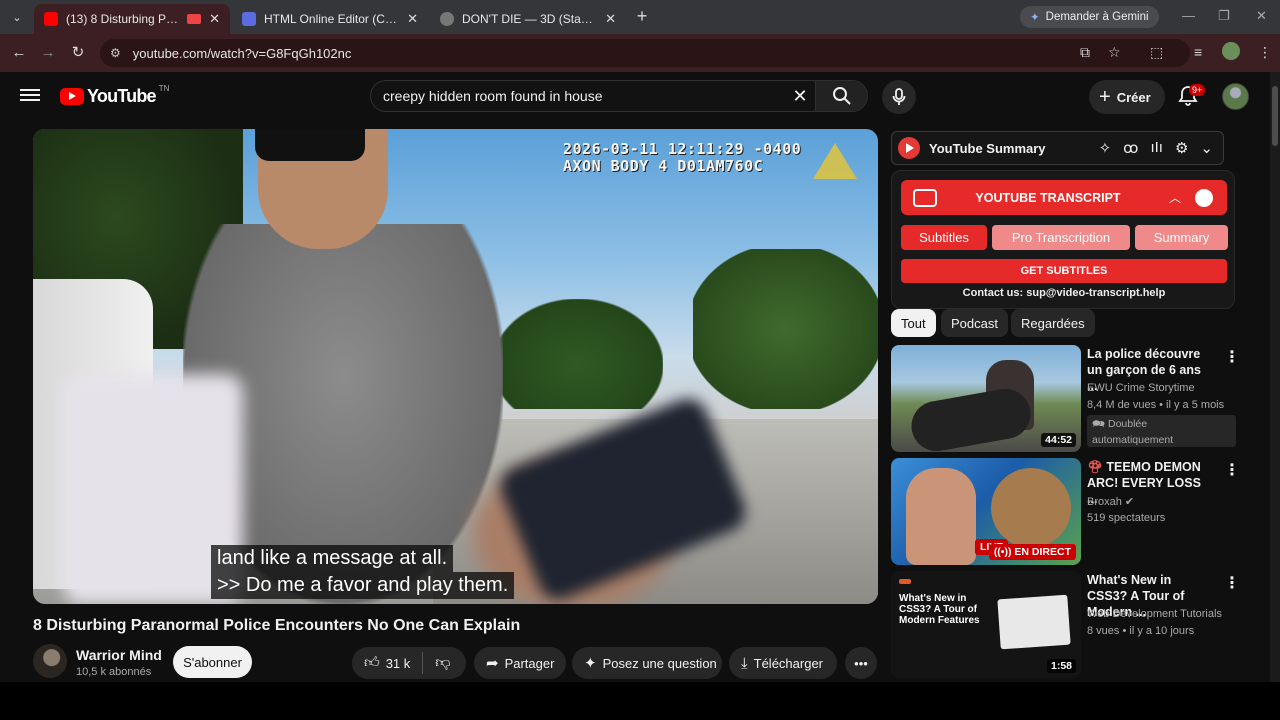  Describe the element at coordinates (1175, 197) in the screenshot. I see `chevron-up-icon: ︿` at that location.